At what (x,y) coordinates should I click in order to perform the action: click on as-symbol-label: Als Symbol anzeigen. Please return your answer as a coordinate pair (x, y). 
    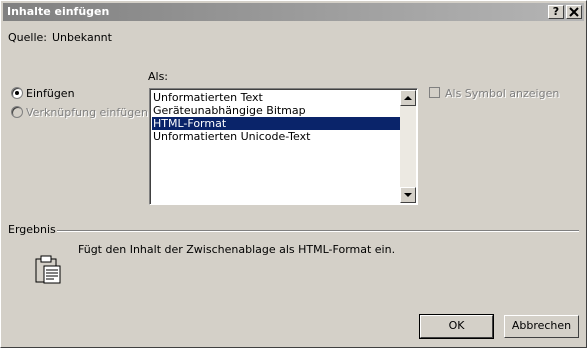
    Looking at the image, I should click on (502, 93).